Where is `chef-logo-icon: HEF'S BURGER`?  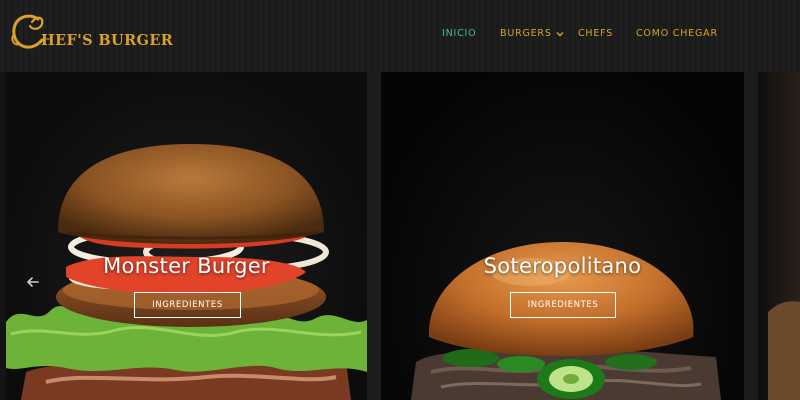
chef-logo-icon: HEF'S BURGER is located at coordinates (92, 31).